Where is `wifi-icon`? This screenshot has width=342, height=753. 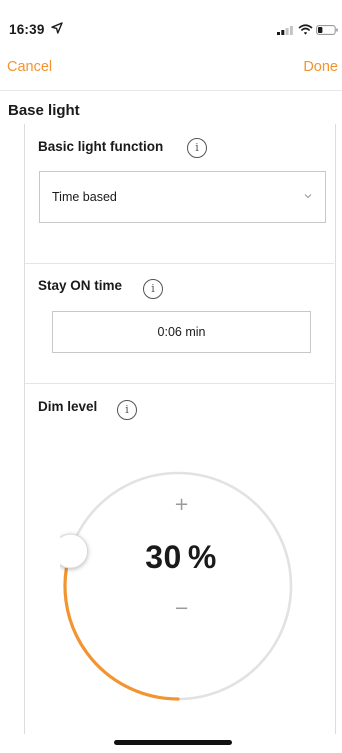 wifi-icon is located at coordinates (305, 29).